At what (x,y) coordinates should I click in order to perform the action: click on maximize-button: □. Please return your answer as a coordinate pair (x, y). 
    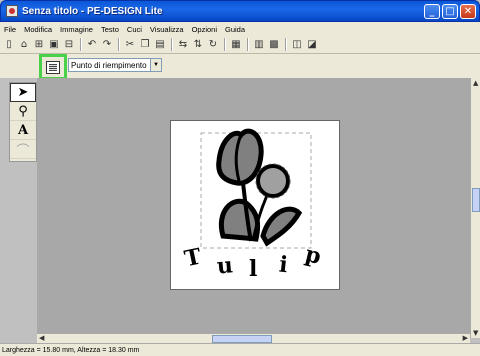
    Looking at the image, I should click on (450, 11).